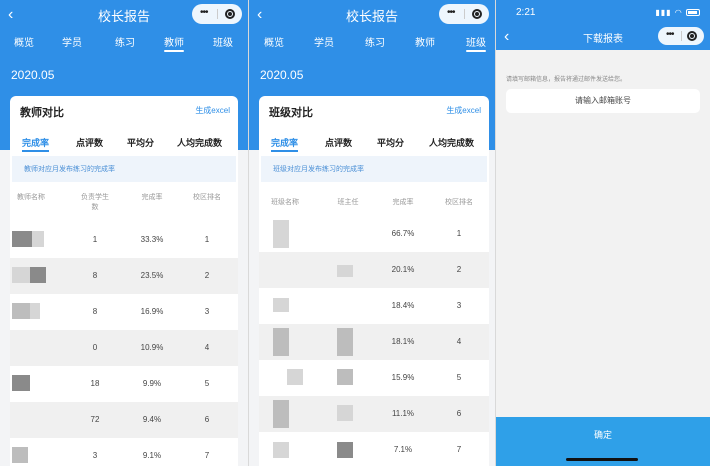  Describe the element at coordinates (603, 37) in the screenshot. I see `nav-bar: ‹ 下载报表 •••` at that location.